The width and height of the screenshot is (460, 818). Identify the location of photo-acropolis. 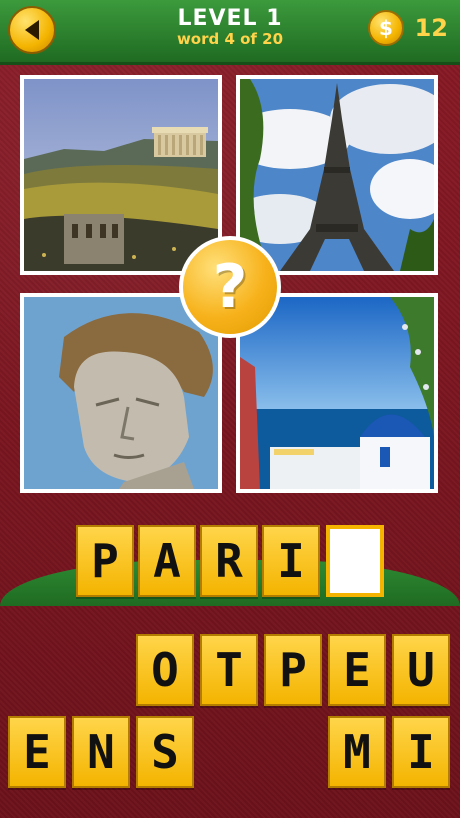
(121, 175).